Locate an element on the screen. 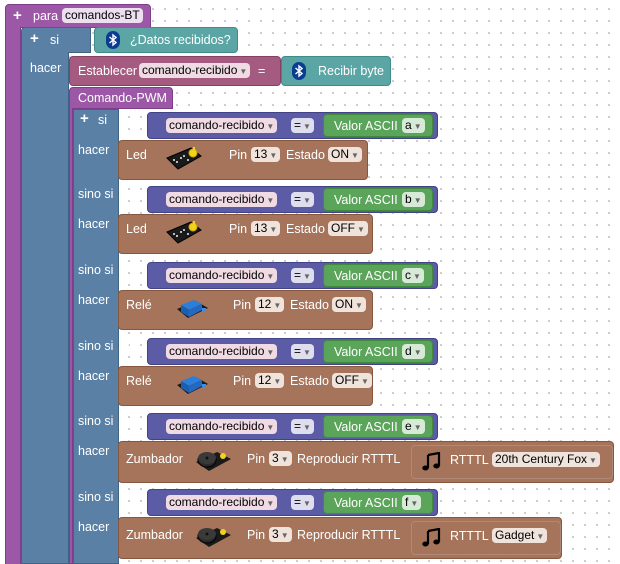 The width and height of the screenshot is (620, 564). compare-block: comando-recibido ▼ = ▼ Valor ASCII d ▼ is located at coordinates (292, 351).